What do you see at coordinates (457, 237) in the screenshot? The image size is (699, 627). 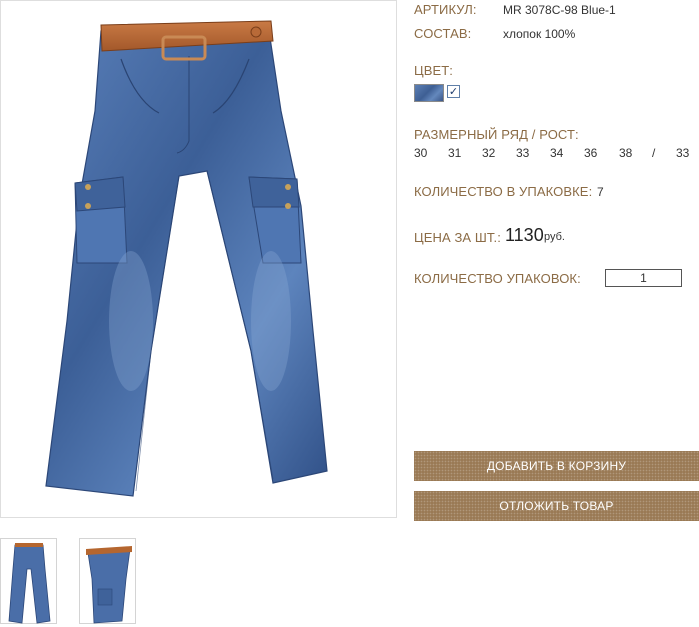 I see `price-label: ЦЕНА ЗА ШТ.:` at bounding box center [457, 237].